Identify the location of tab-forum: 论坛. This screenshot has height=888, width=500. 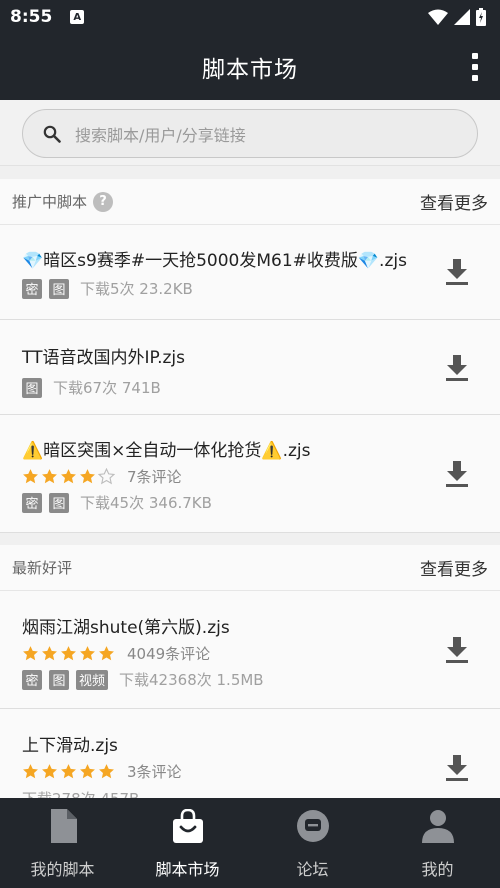
(312, 843).